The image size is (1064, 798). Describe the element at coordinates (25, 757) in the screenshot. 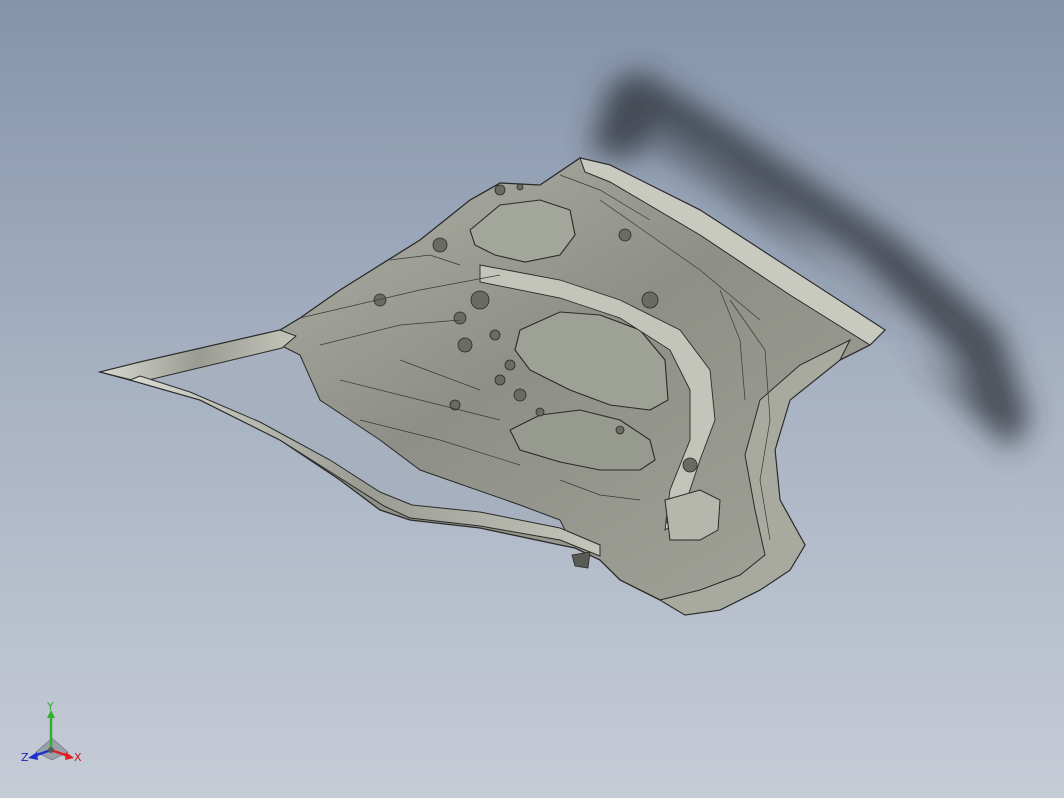

I see `z-axis-label: Z` at that location.